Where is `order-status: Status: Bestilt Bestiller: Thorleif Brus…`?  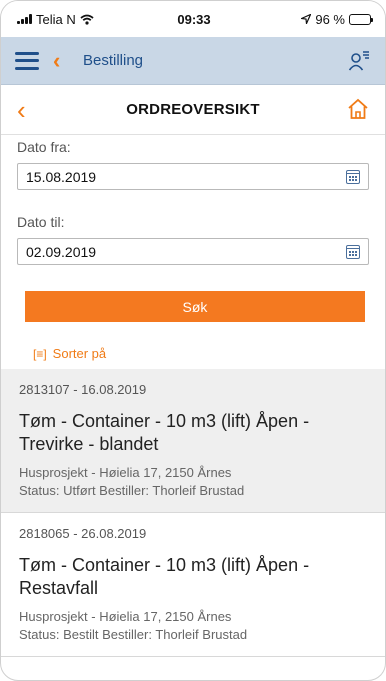 order-status: Status: Bestilt Bestiller: Thorleif Brus… is located at coordinates (133, 634).